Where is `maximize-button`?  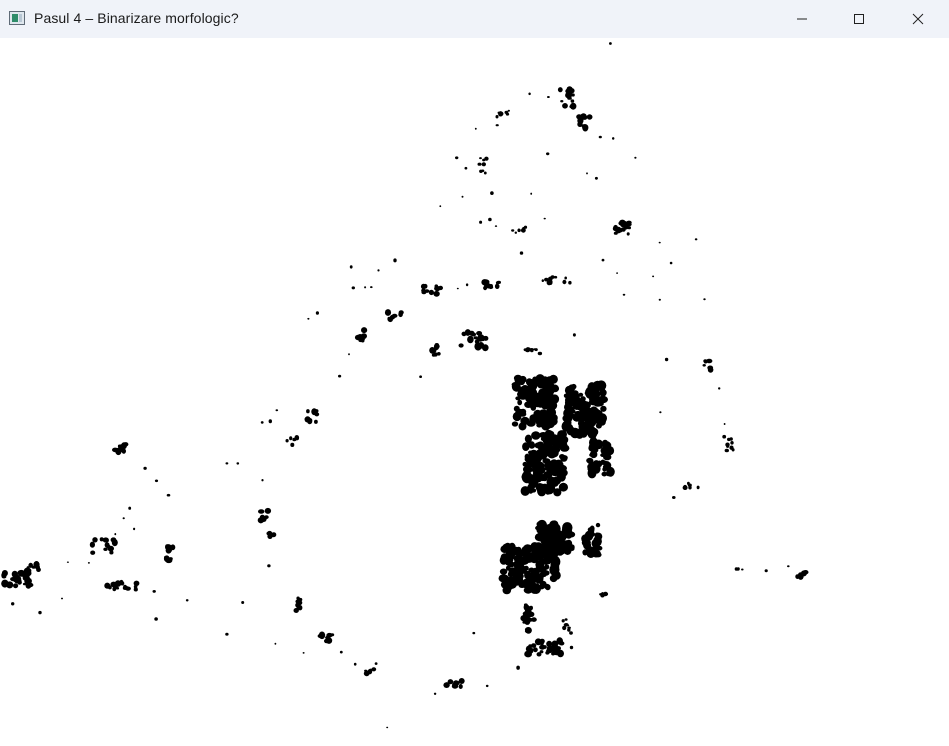
maximize-button is located at coordinates (859, 19).